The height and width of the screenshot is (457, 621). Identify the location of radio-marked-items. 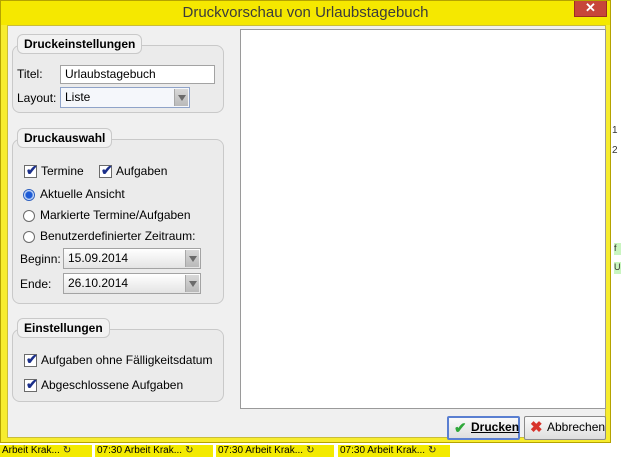
(29, 216).